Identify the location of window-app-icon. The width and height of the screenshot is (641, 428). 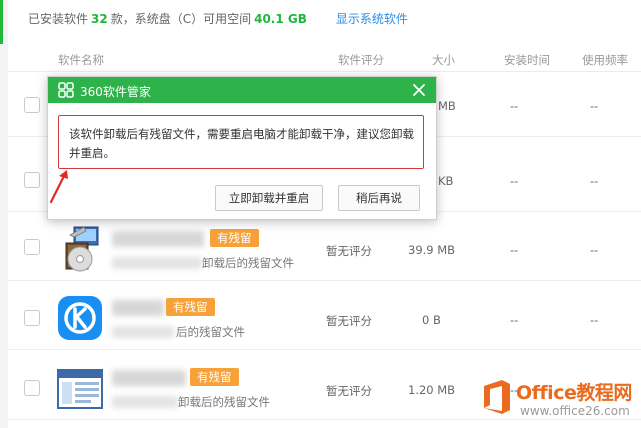
(80, 389).